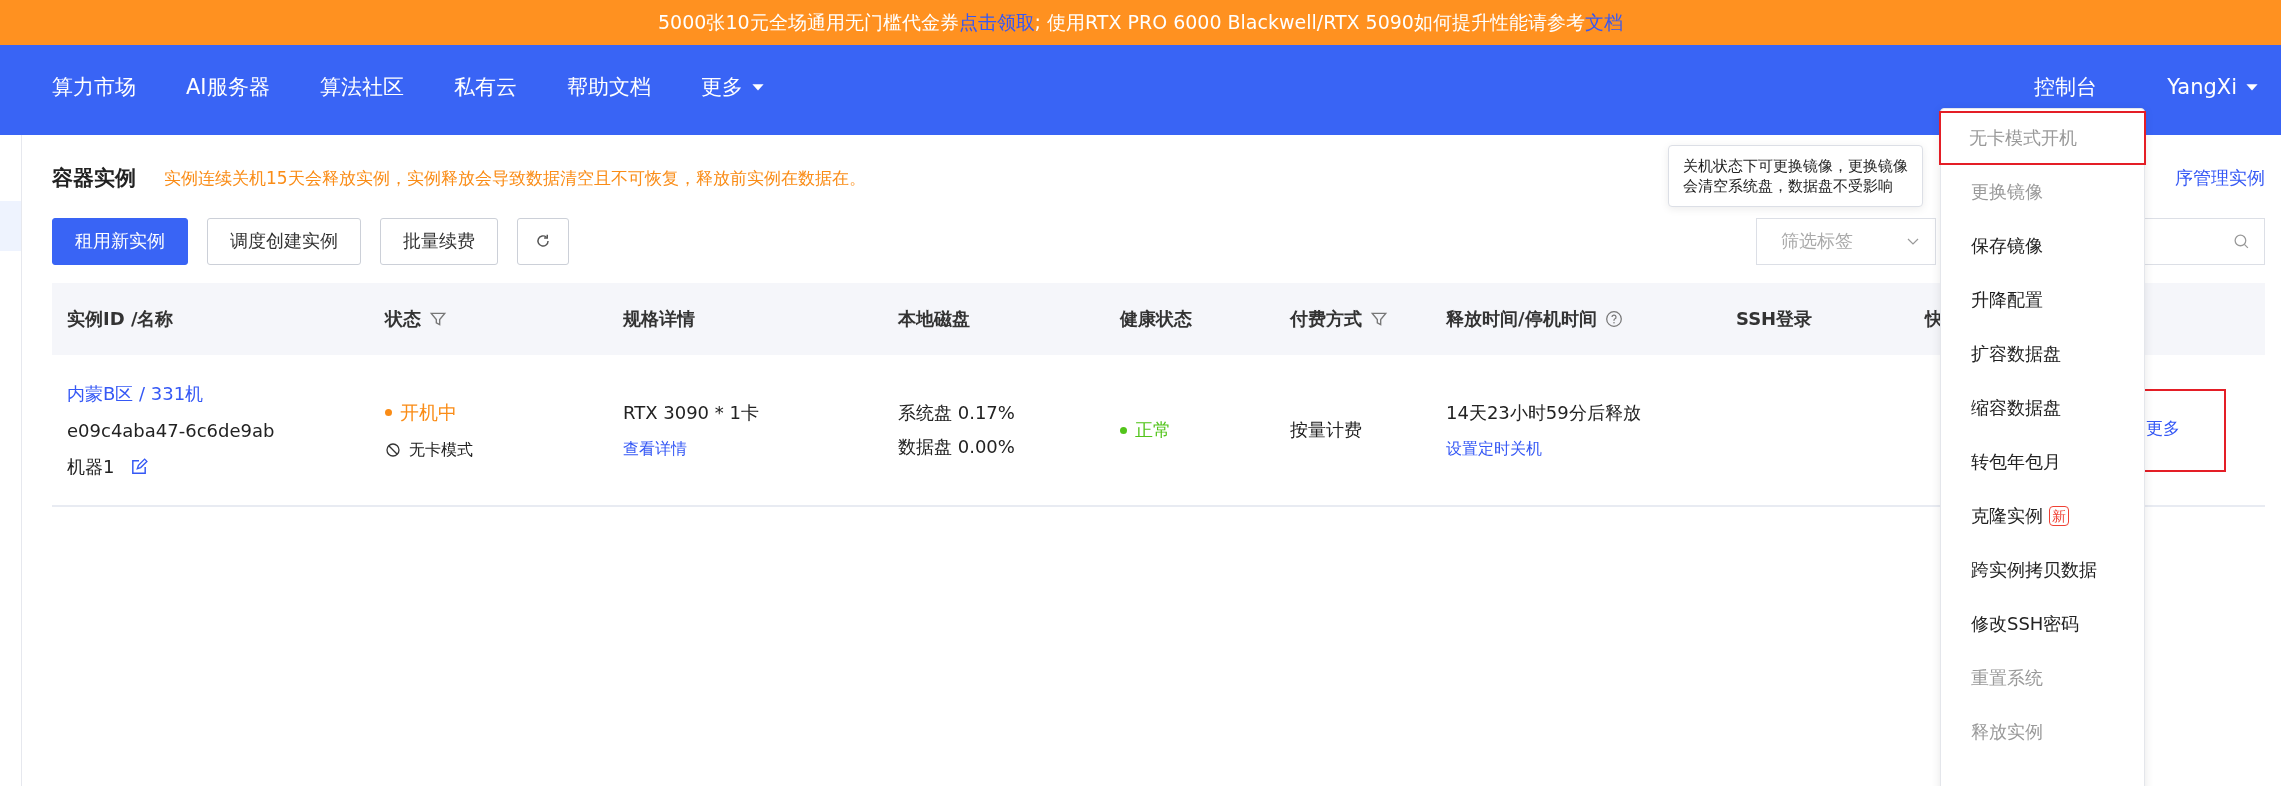 The height and width of the screenshot is (786, 2281). I want to click on region-link: 内蒙B区 / 331机, so click(135, 393).